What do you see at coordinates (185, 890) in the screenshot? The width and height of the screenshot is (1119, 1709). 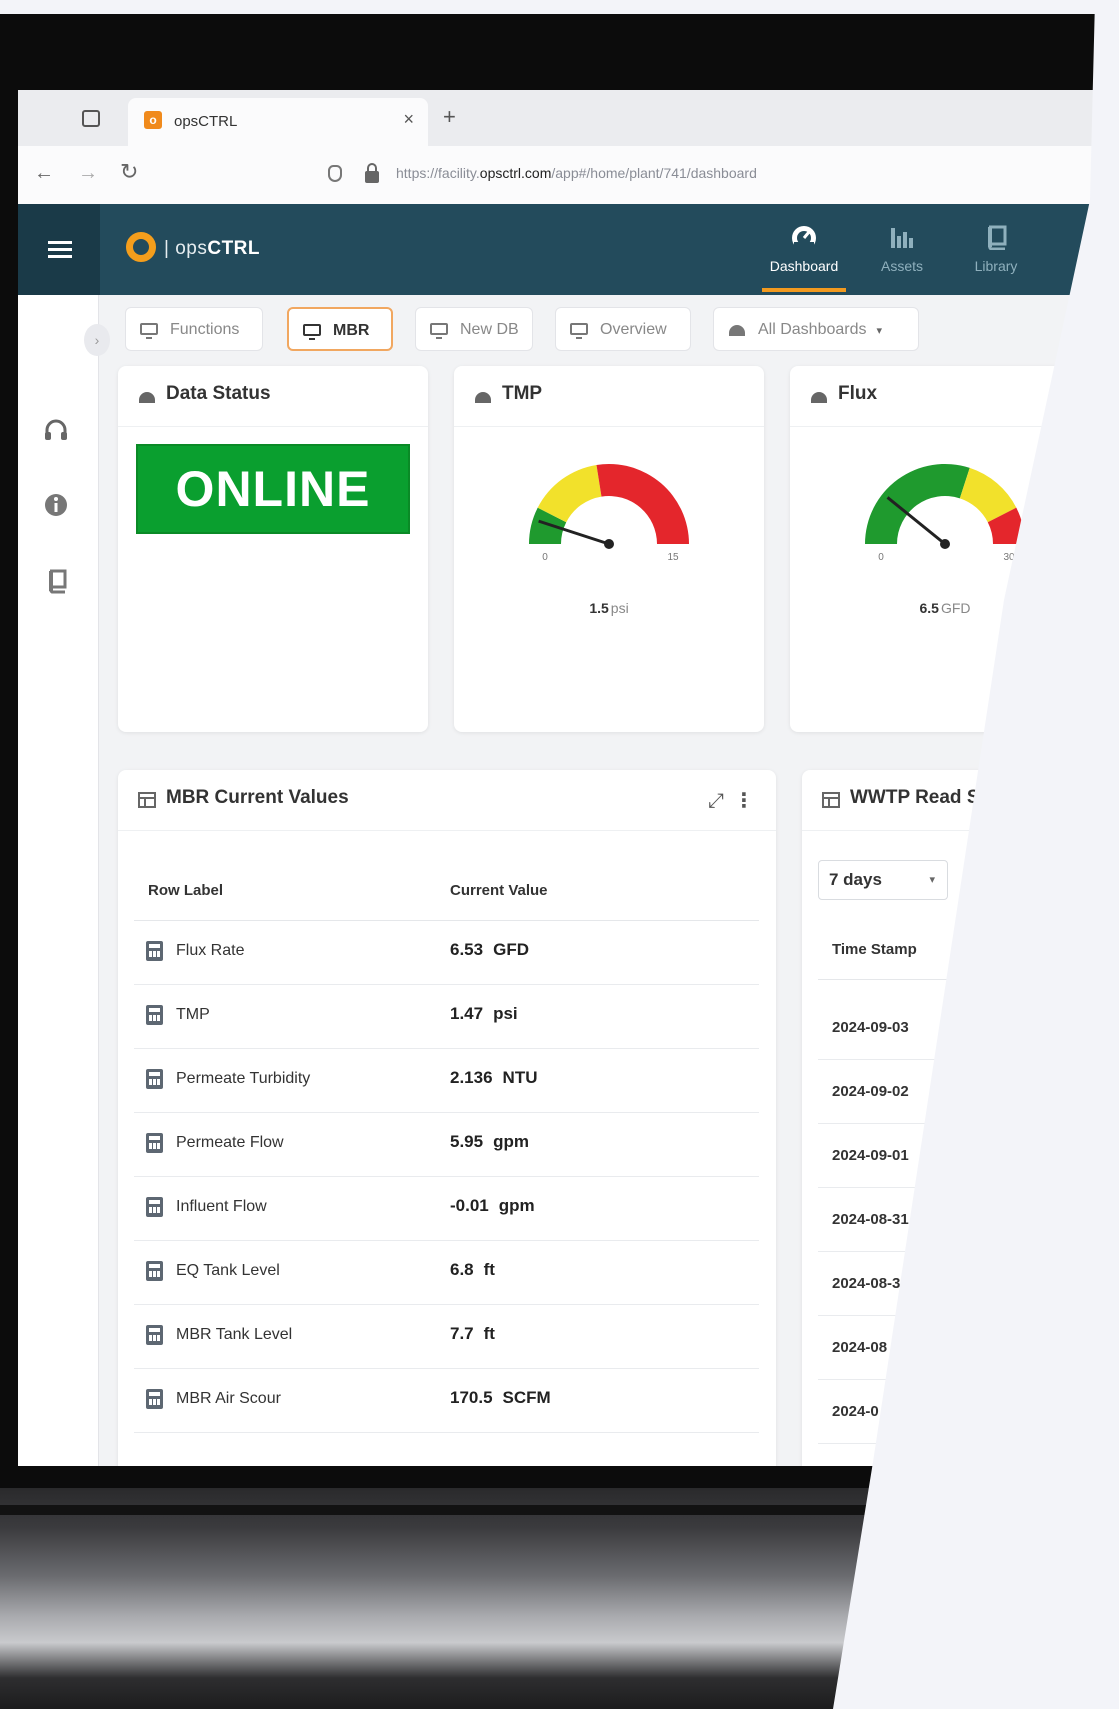 I see `column-header-row-label: Row Label` at bounding box center [185, 890].